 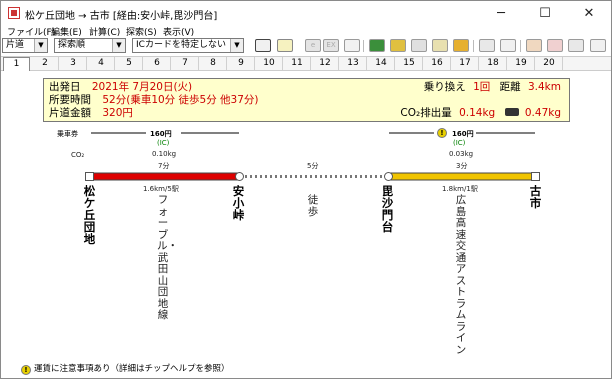 What do you see at coordinates (387, 209) in the screenshot?
I see `station-transfer-2: 毘沙門台` at bounding box center [387, 209].